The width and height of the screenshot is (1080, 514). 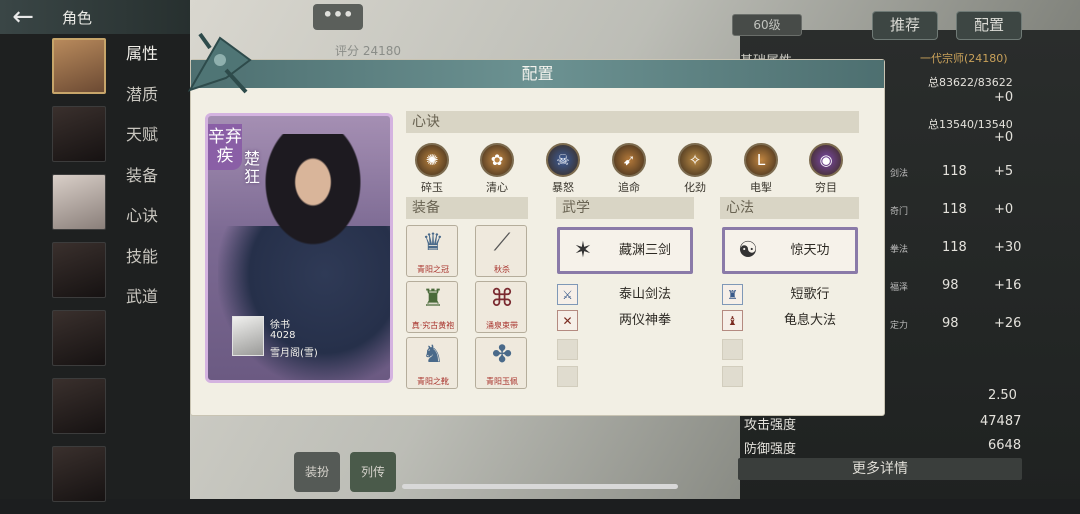 What do you see at coordinates (789, 208) in the screenshot?
I see `xinfa-header: 心法` at bounding box center [789, 208].